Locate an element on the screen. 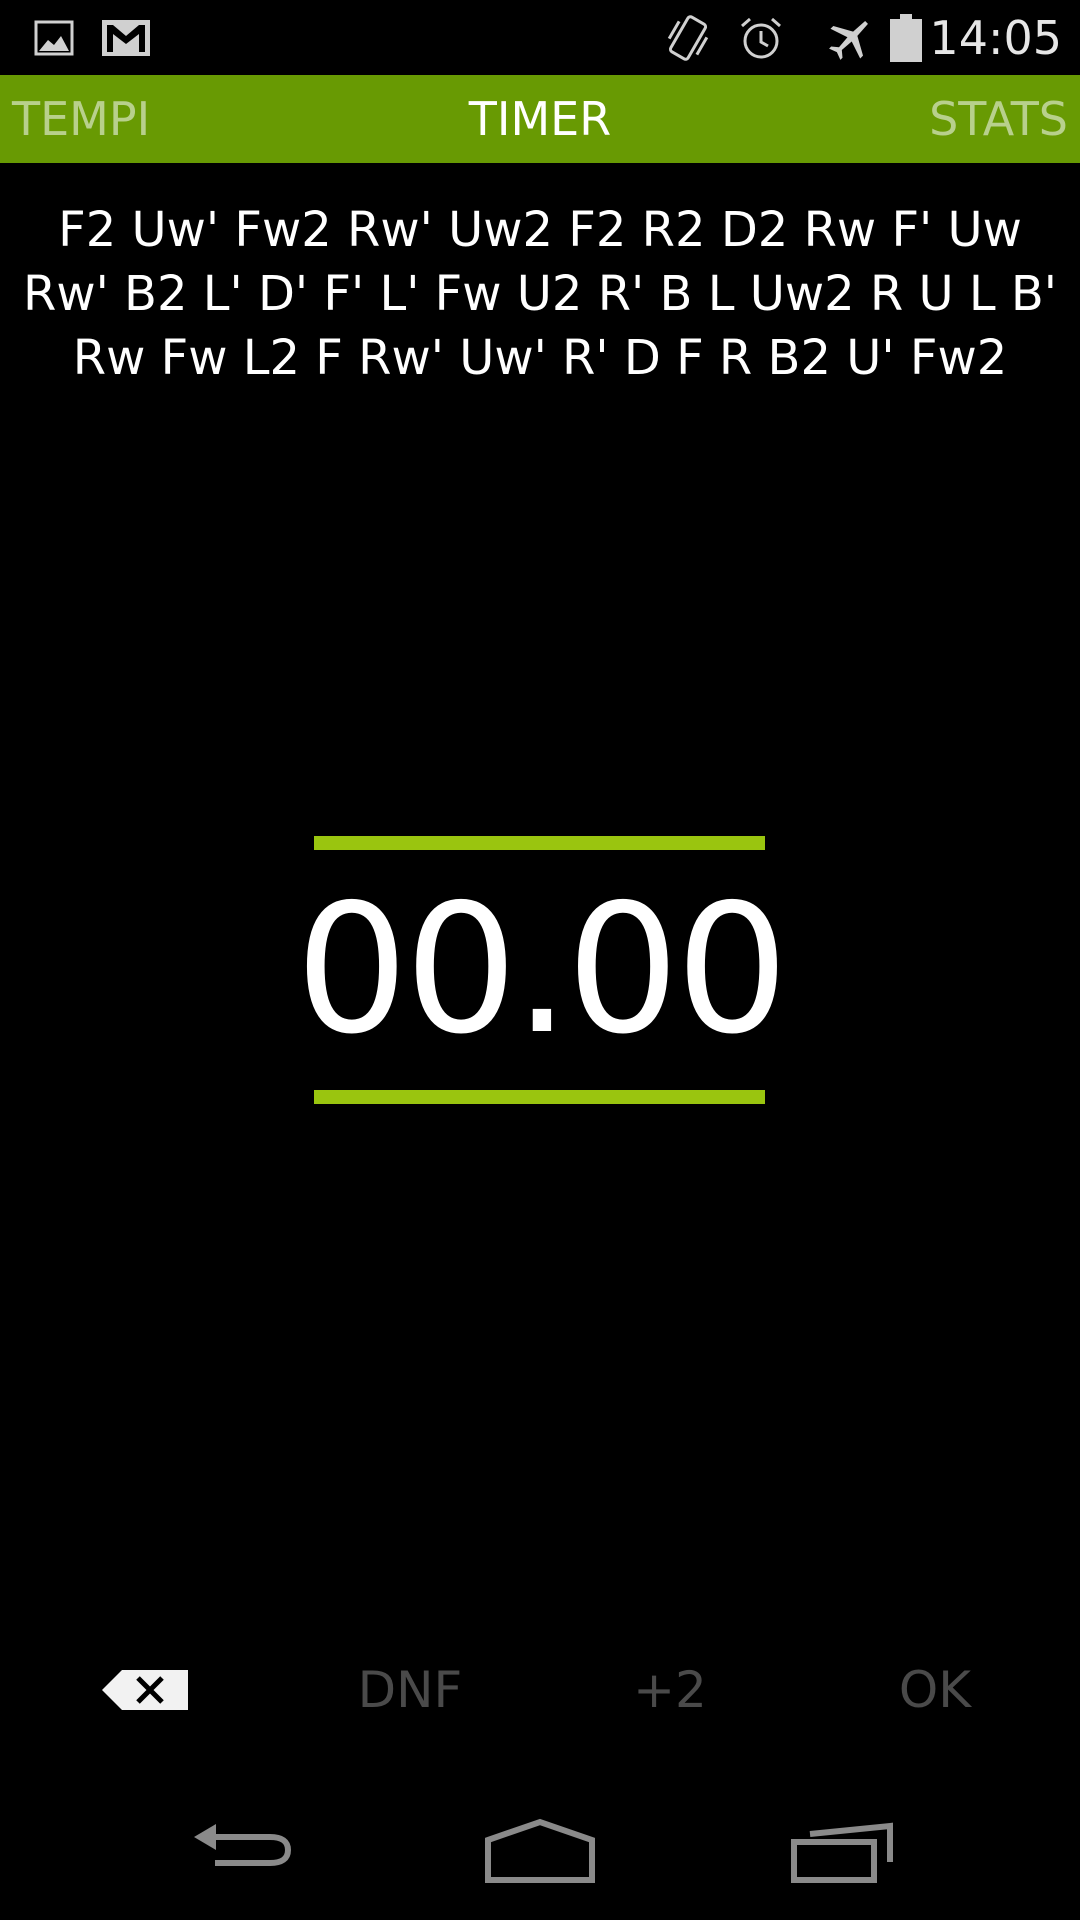 The image size is (1080, 1920). gmail-icon is located at coordinates (126, 38).